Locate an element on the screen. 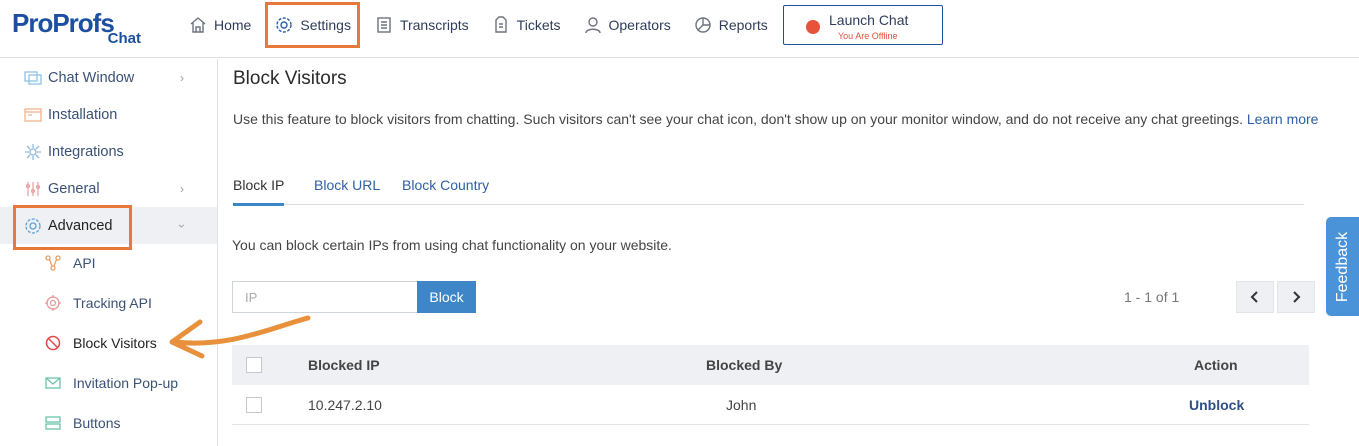 This screenshot has height=446, width=1359. nav-operators: Operators is located at coordinates (627, 25).